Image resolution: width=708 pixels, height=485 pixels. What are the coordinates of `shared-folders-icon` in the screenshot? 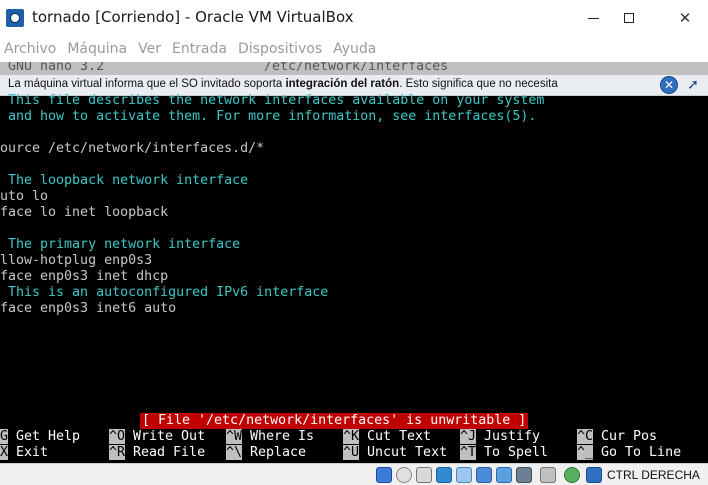 It's located at (484, 475).